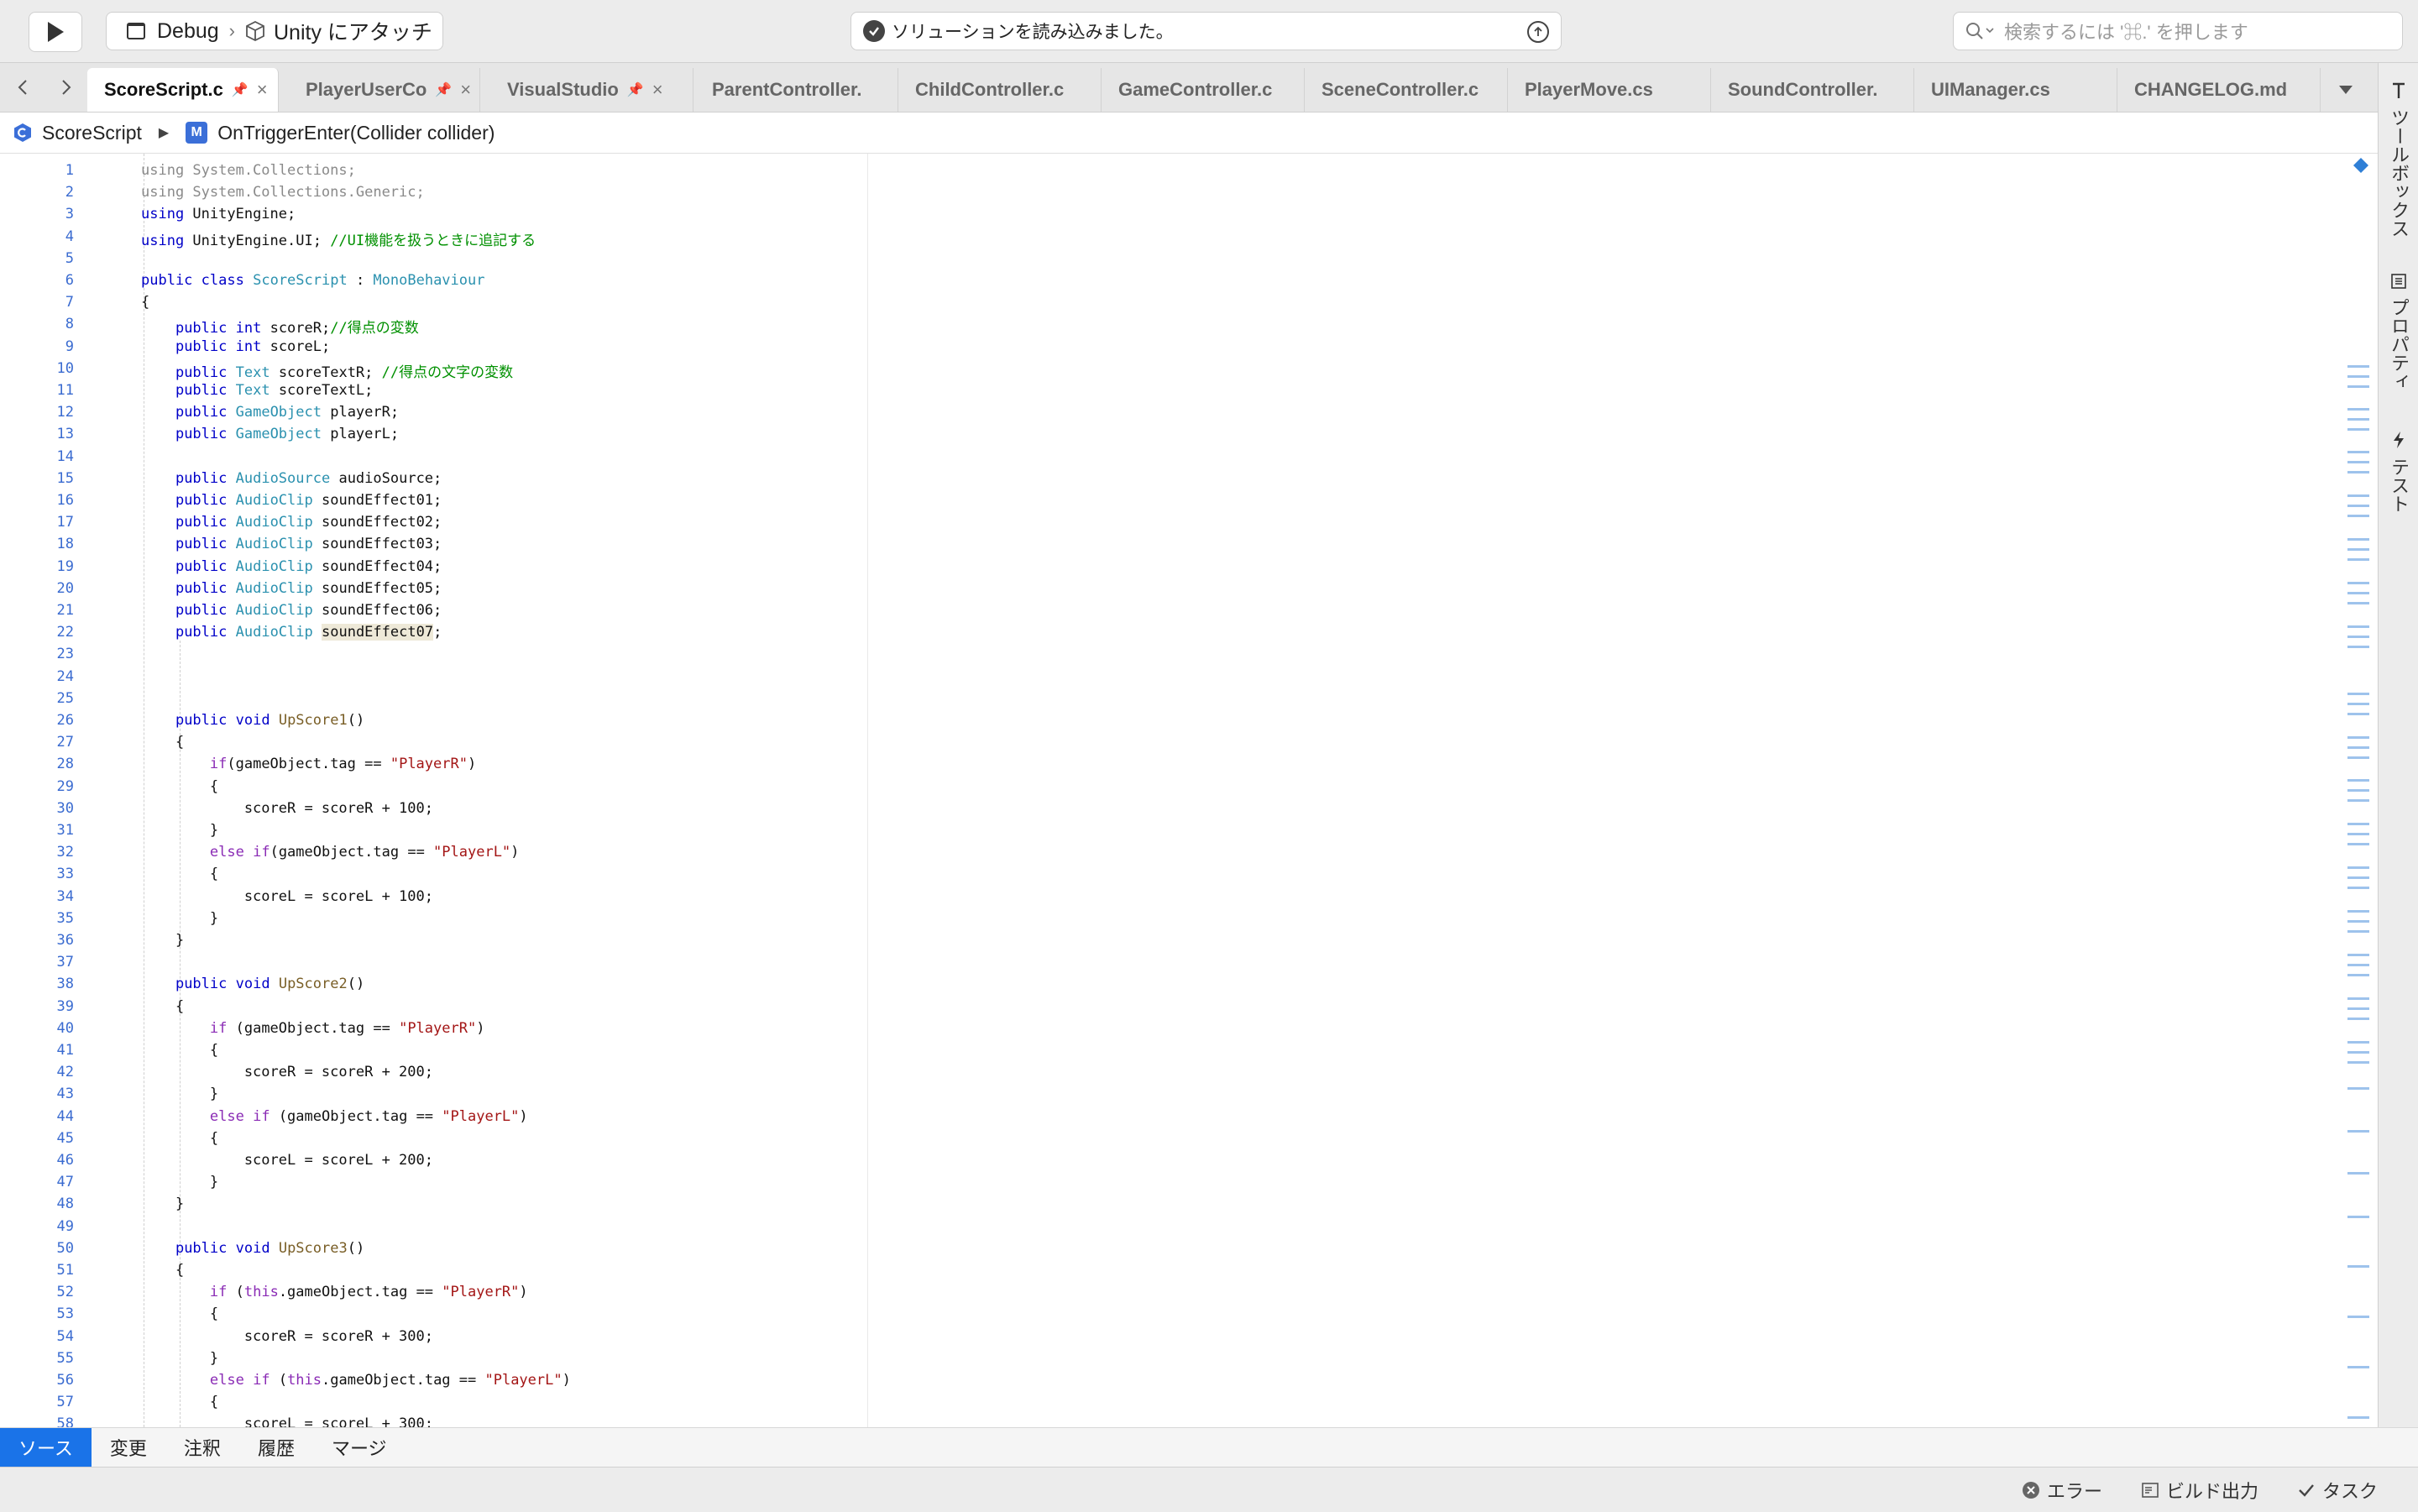 Image resolution: width=2418 pixels, height=1512 pixels. I want to click on tab-merge: マージ, so click(359, 1447).